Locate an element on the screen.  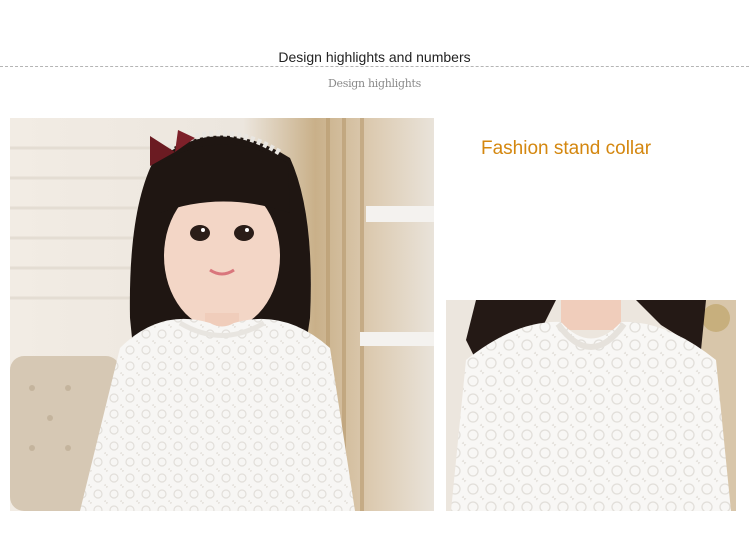
heading-subtitle: Design highlights is located at coordinates (374, 83).